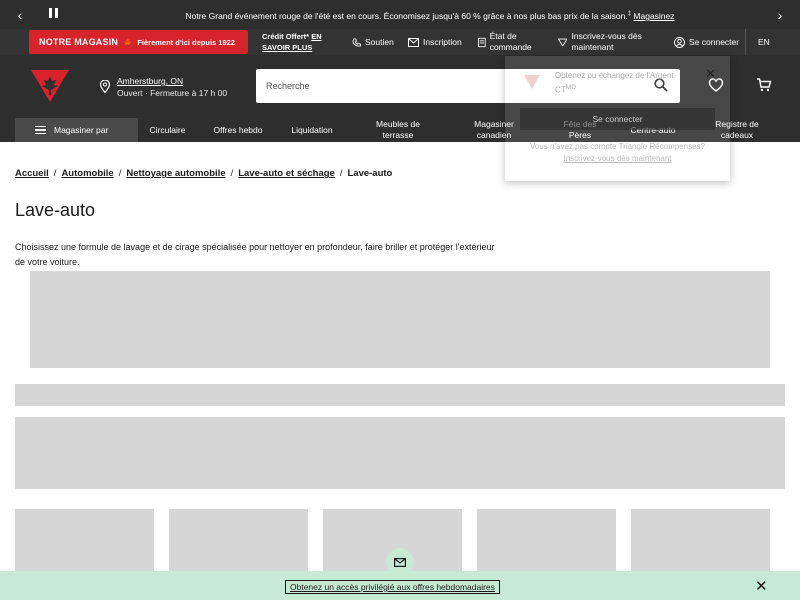 This screenshot has width=800, height=600. Describe the element at coordinates (482, 42) in the screenshot. I see `order-document-icon` at that location.